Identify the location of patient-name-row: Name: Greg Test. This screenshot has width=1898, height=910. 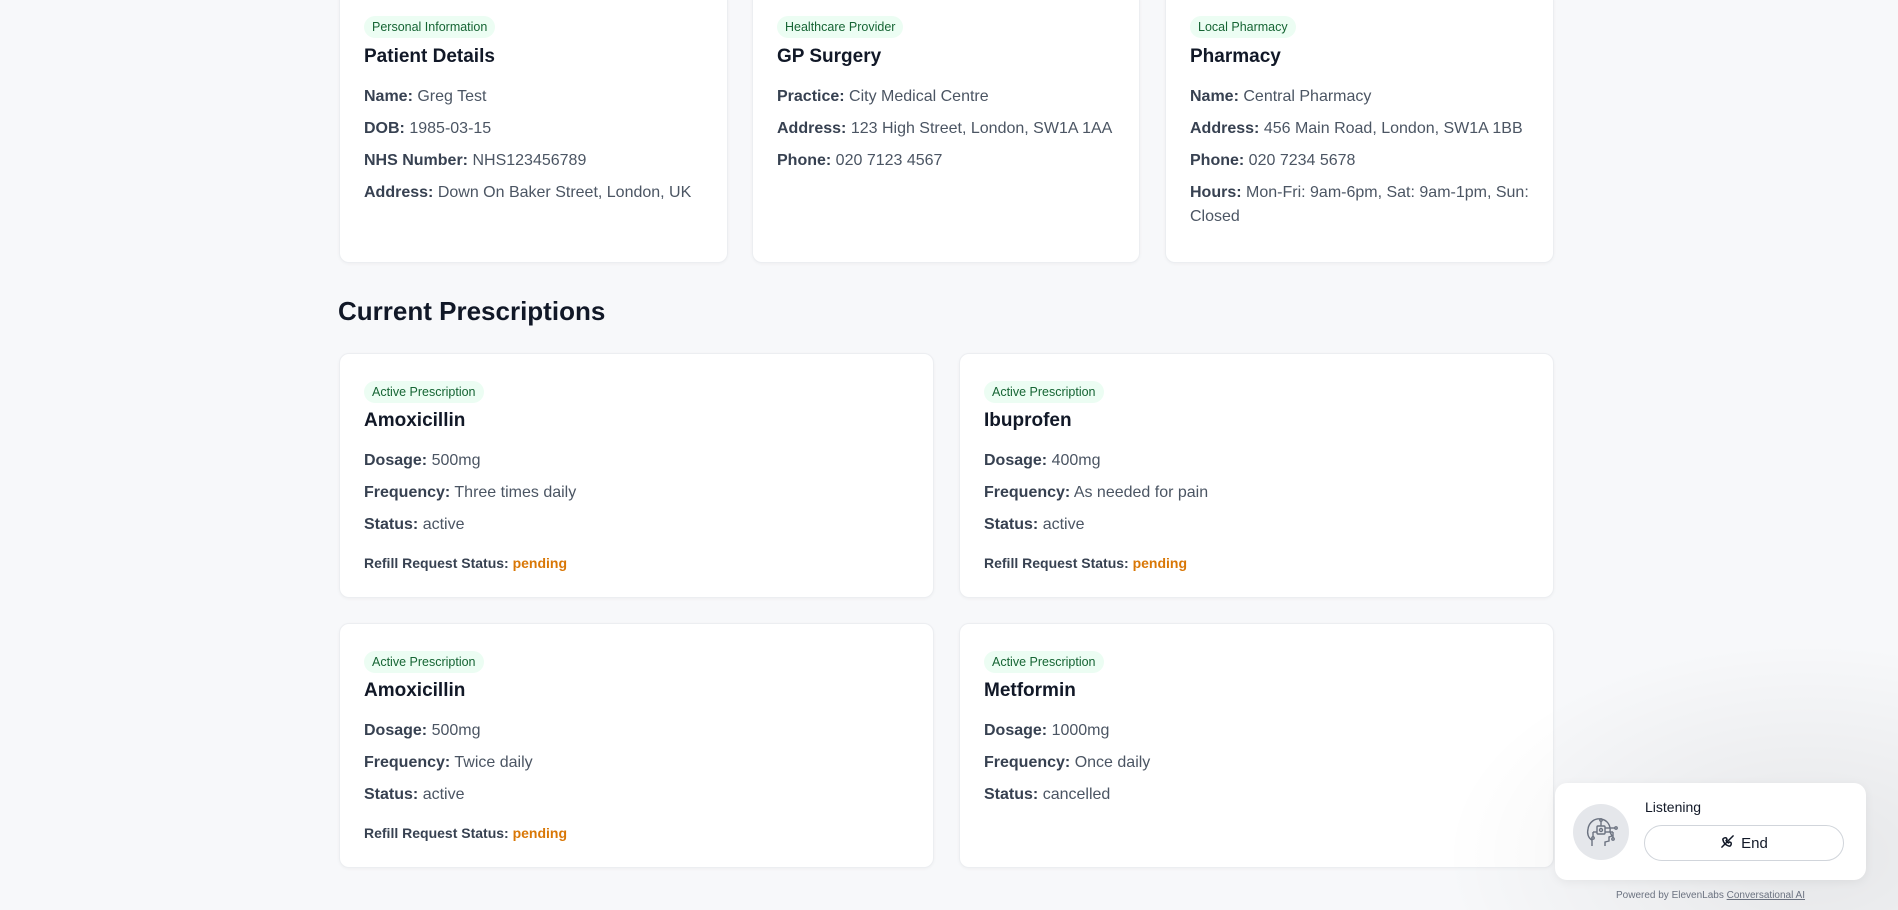
(425, 96).